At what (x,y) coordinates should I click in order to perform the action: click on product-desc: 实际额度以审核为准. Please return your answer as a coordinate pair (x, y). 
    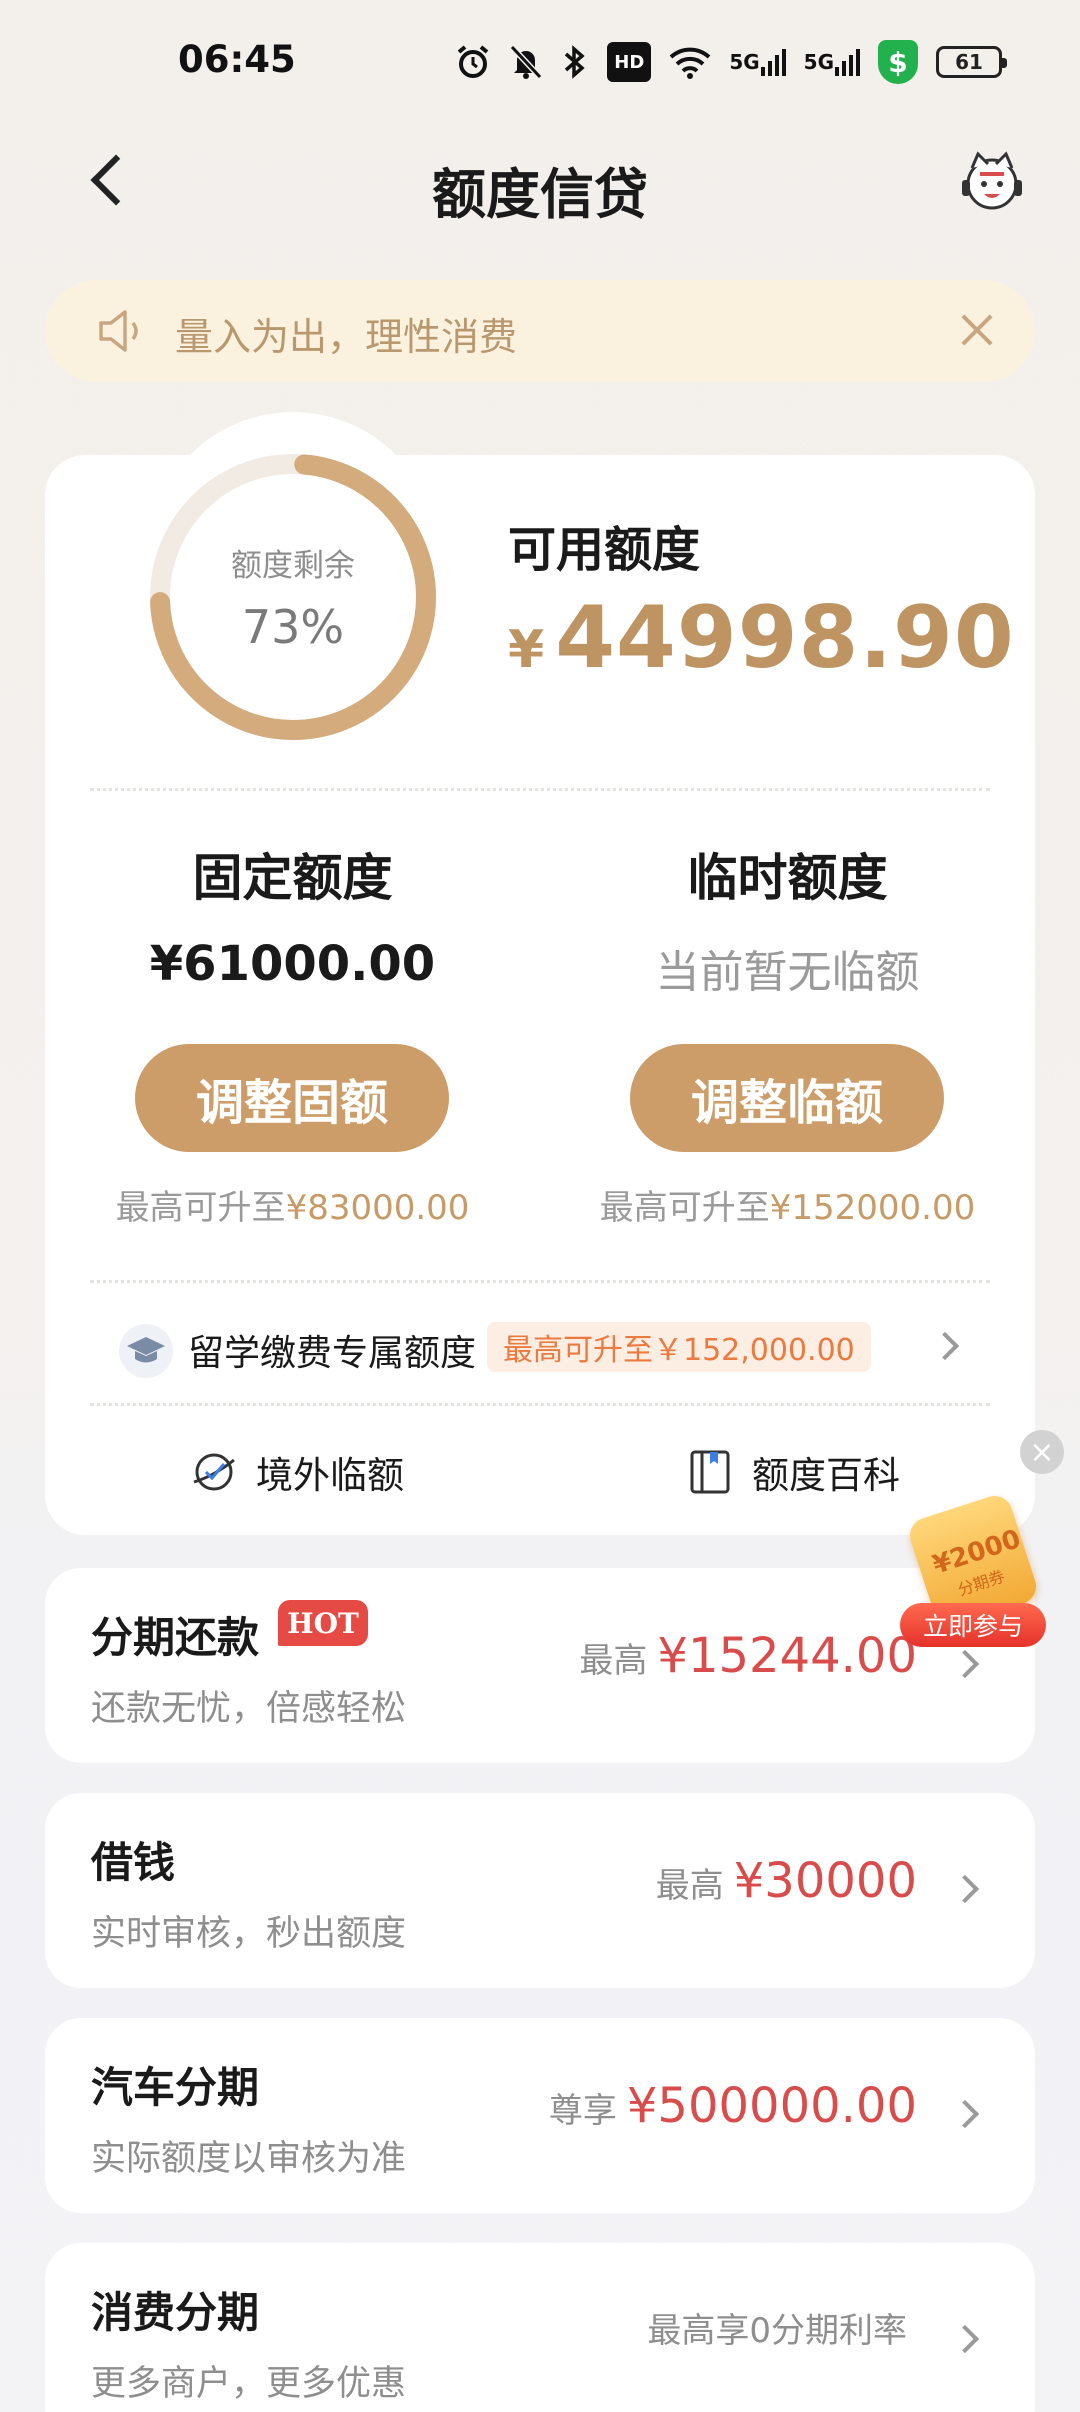
    Looking at the image, I should click on (249, 2159).